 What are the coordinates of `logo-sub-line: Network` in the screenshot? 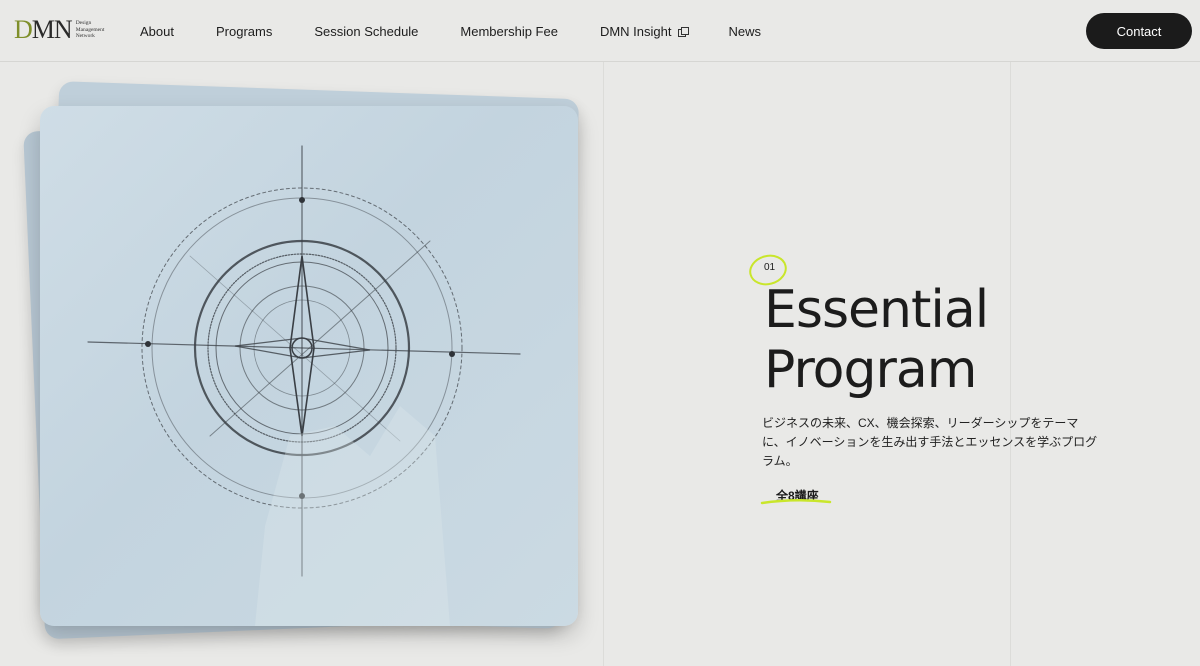 It's located at (85, 36).